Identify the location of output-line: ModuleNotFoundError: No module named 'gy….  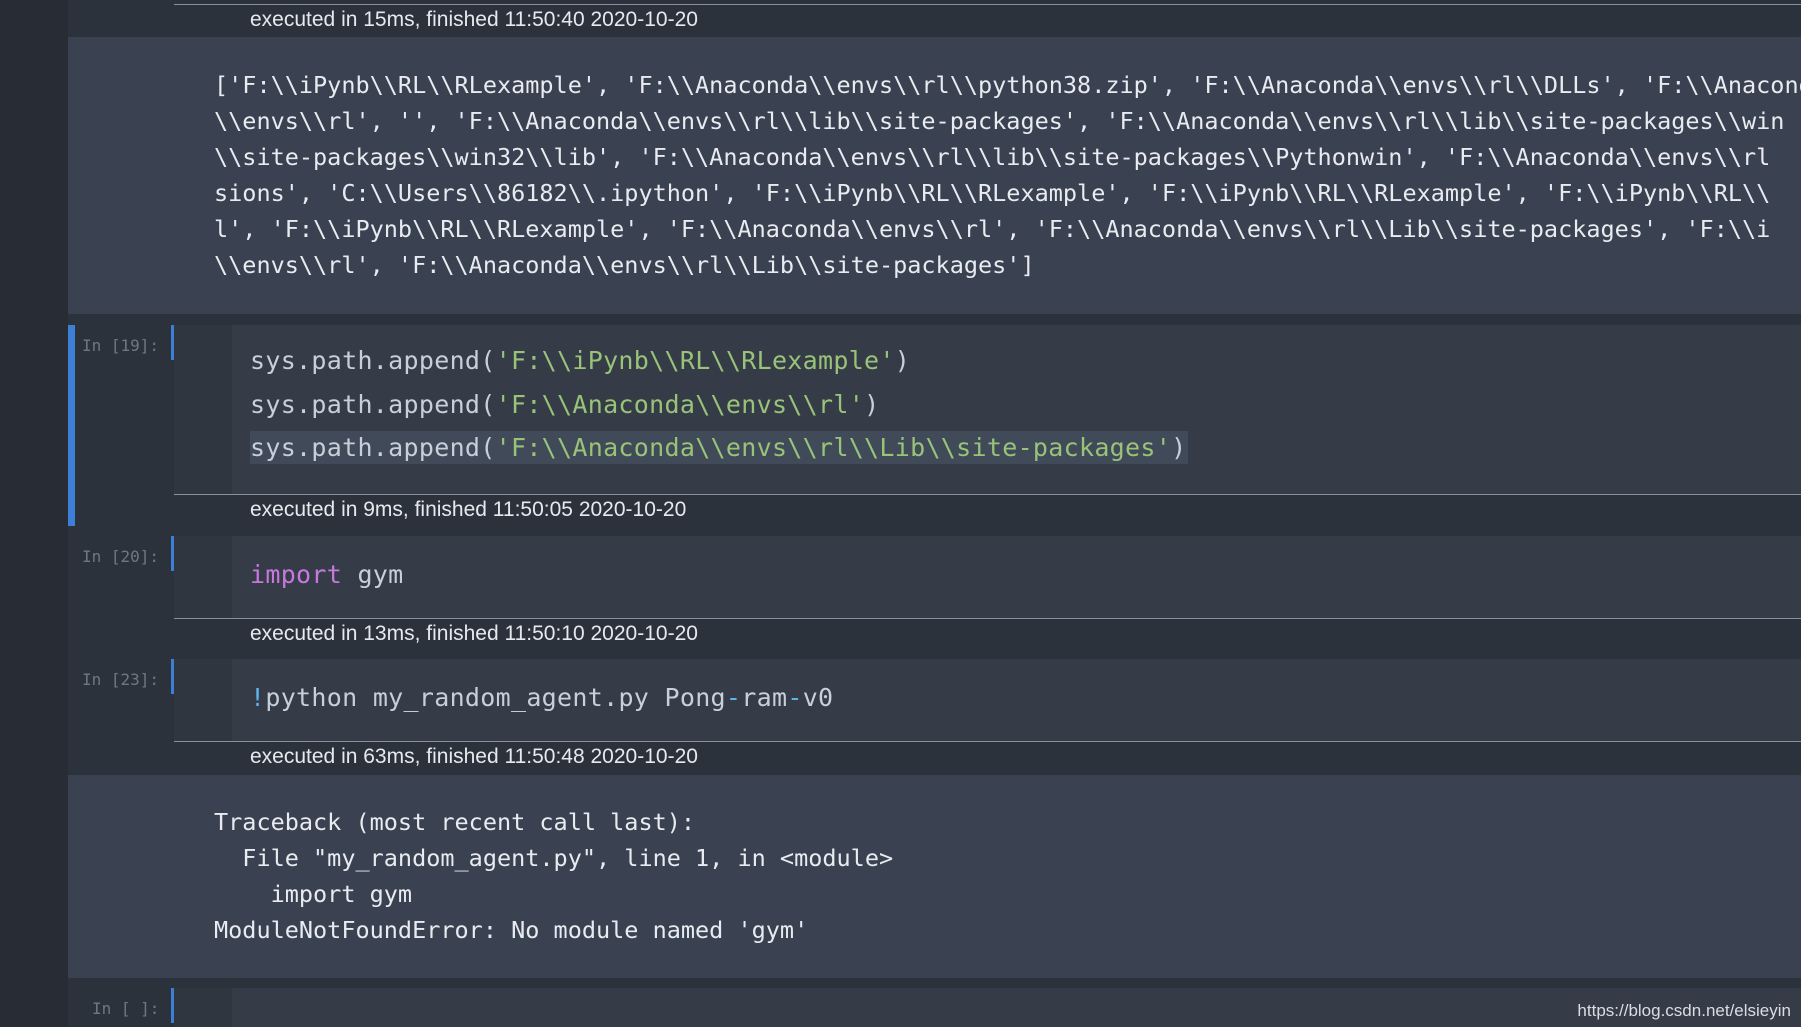
(511, 930).